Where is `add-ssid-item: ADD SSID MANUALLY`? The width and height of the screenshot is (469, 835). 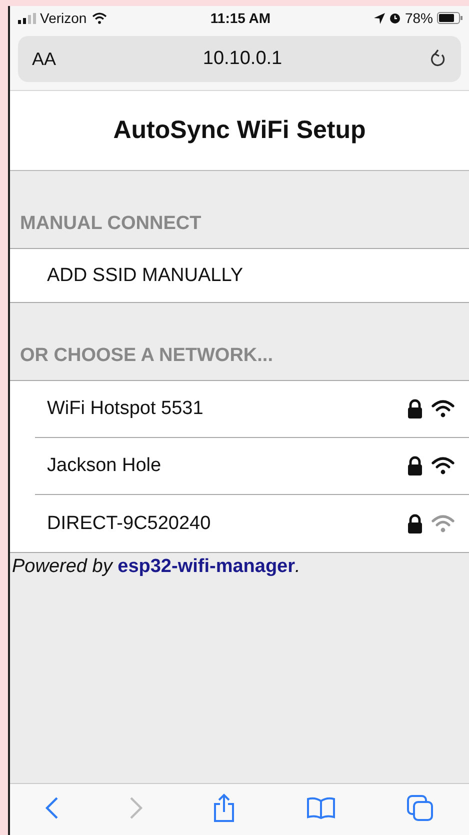
add-ssid-item: ADD SSID MANUALLY is located at coordinates (239, 276).